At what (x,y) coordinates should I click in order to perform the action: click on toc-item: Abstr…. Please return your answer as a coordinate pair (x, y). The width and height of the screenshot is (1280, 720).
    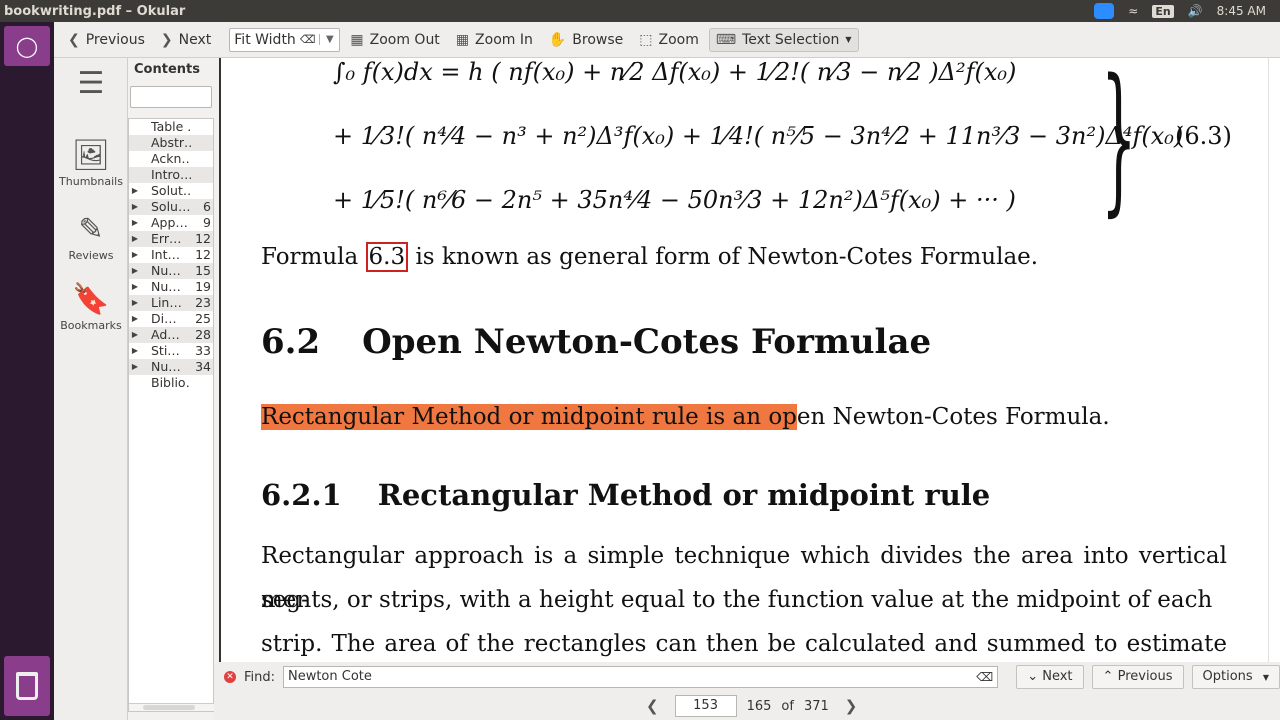
    Looking at the image, I should click on (171, 143).